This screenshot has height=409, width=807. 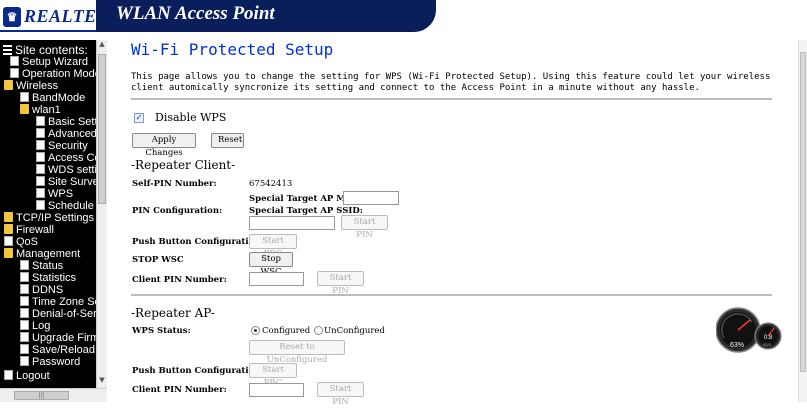 What do you see at coordinates (292, 223) in the screenshot?
I see `target-ssid-input` at bounding box center [292, 223].